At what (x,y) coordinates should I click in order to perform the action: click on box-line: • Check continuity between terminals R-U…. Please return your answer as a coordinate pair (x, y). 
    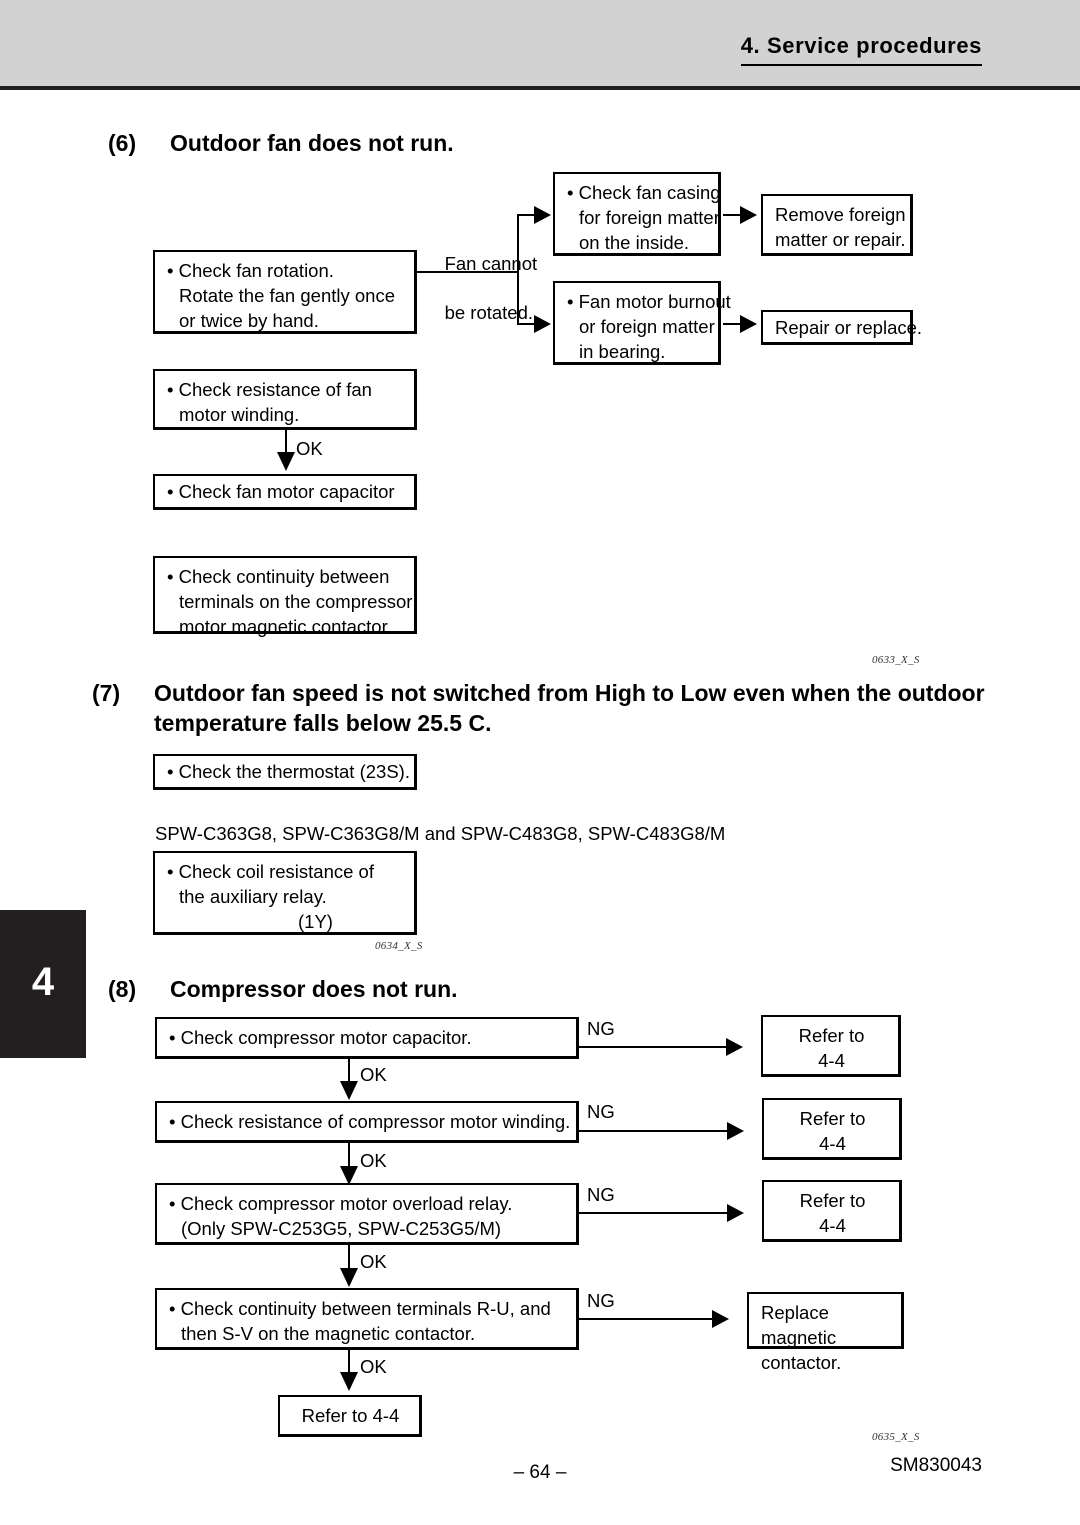
    Looking at the image, I should click on (360, 1308).